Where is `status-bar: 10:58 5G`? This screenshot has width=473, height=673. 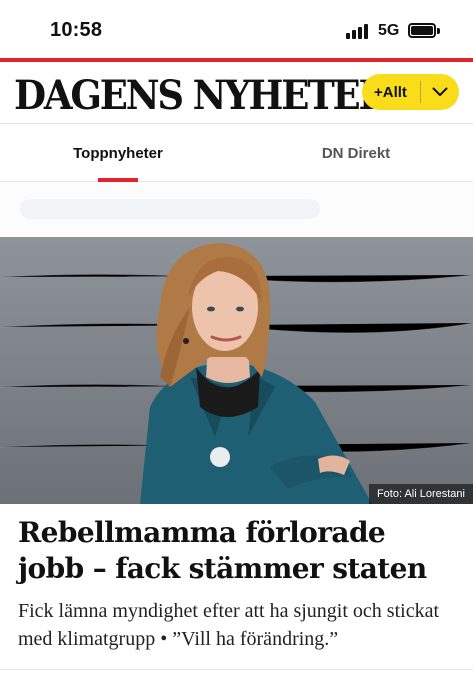
status-bar: 10:58 5G is located at coordinates (236, 29).